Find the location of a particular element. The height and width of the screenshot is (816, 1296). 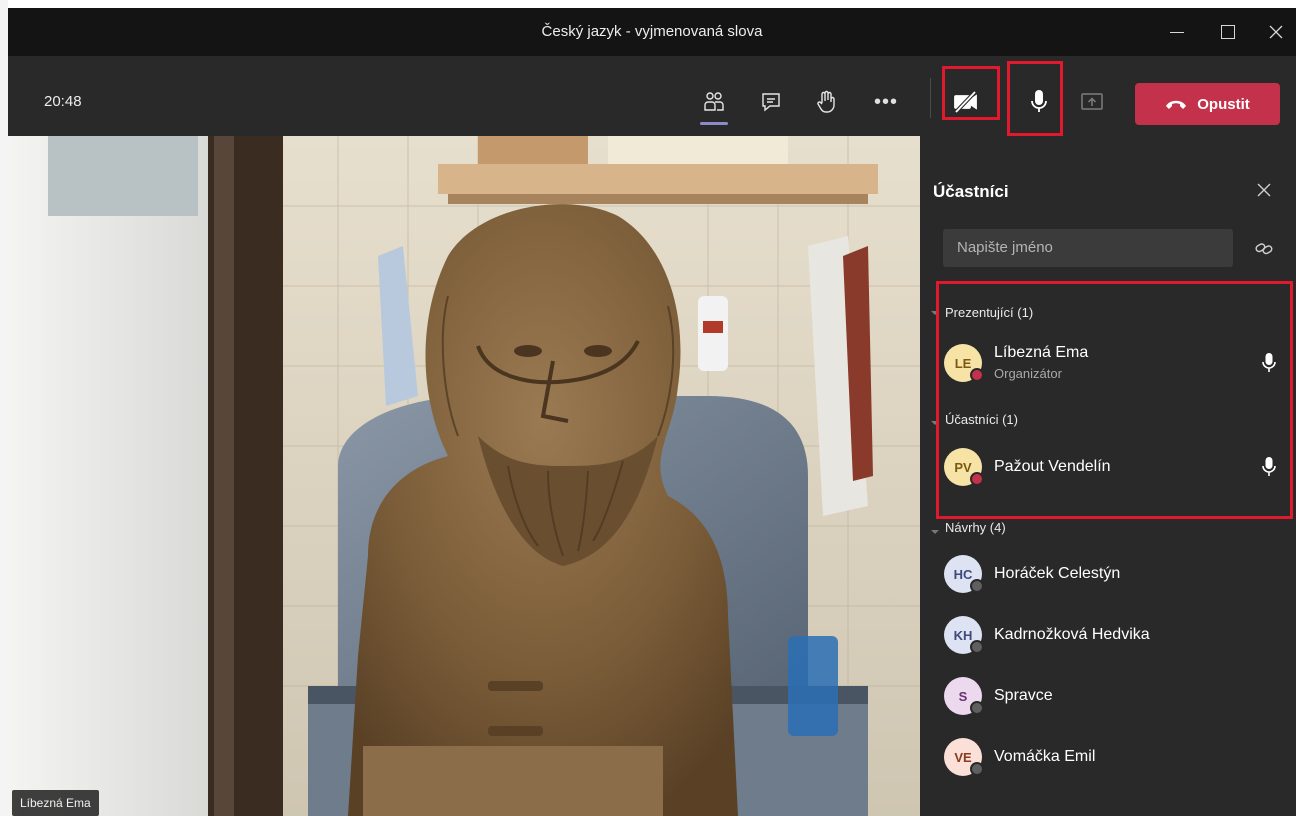

title-bar: Český jazyk - vyjmenovaná slova is located at coordinates (652, 32).